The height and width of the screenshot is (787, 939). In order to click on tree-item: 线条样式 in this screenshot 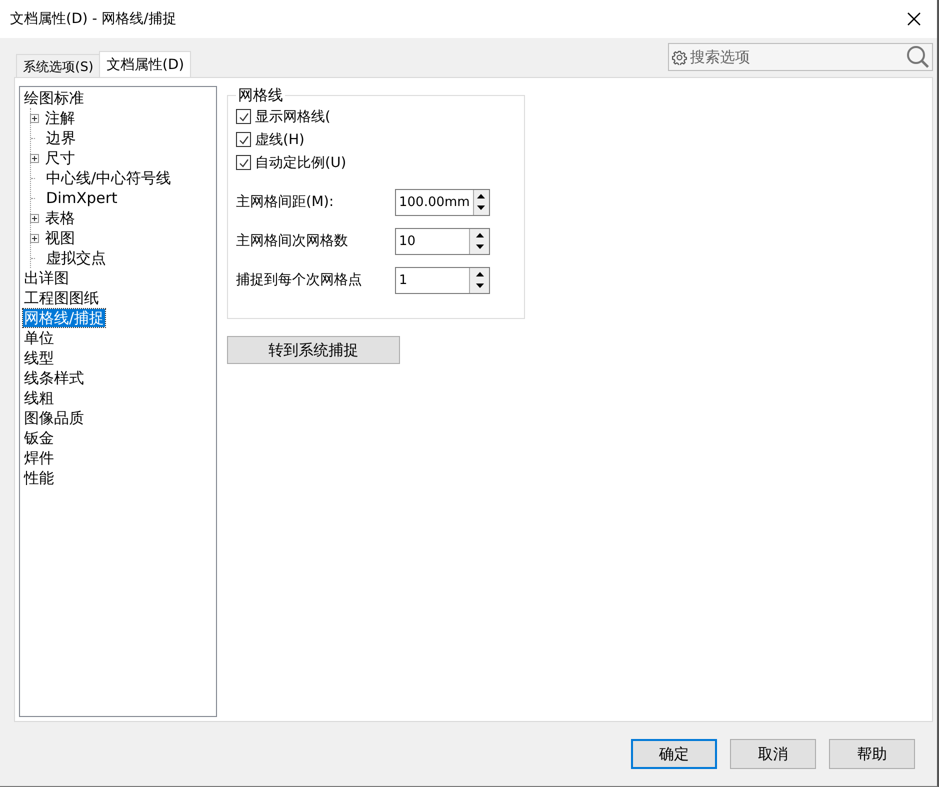, I will do `click(54, 378)`.